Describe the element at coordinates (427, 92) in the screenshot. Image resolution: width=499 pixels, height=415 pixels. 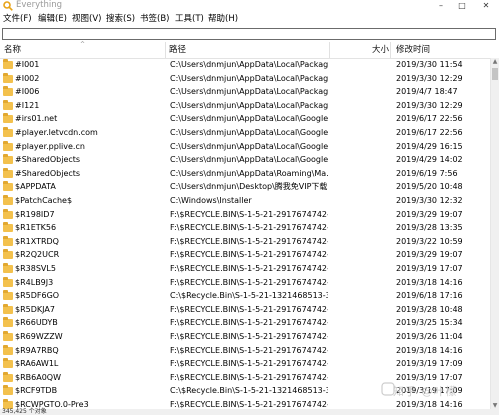
I see `file-modified-date: 2019/4/7 18:47` at that location.